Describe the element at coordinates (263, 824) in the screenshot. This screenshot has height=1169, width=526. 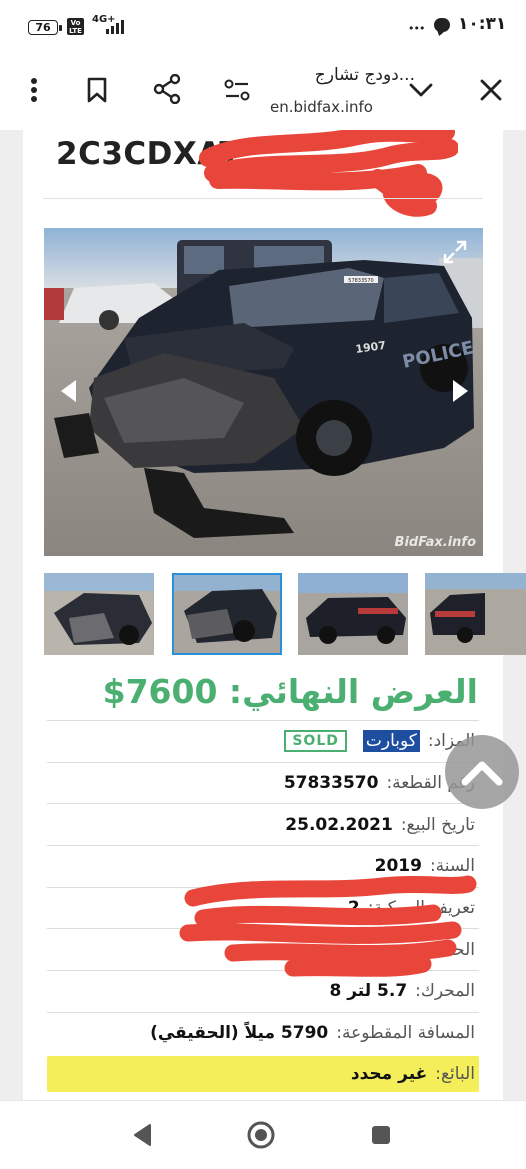
I see `detail-row-sale-date: تاريخ البيع: 25.02.2021` at that location.